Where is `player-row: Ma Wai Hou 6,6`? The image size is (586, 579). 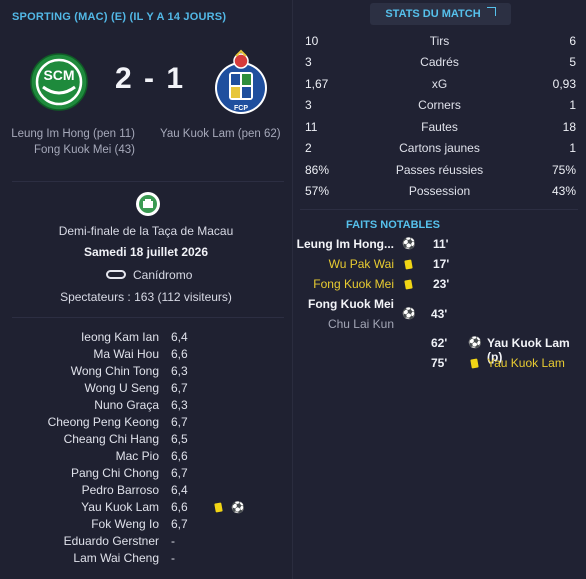
player-row: Ma Wai Hou 6,6 is located at coordinates (146, 355).